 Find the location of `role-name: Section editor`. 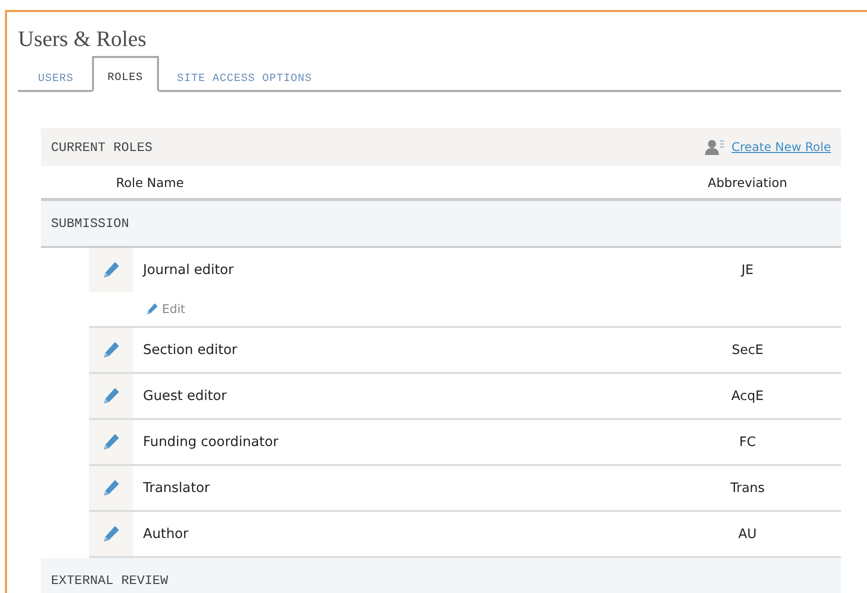

role-name: Section editor is located at coordinates (190, 350).